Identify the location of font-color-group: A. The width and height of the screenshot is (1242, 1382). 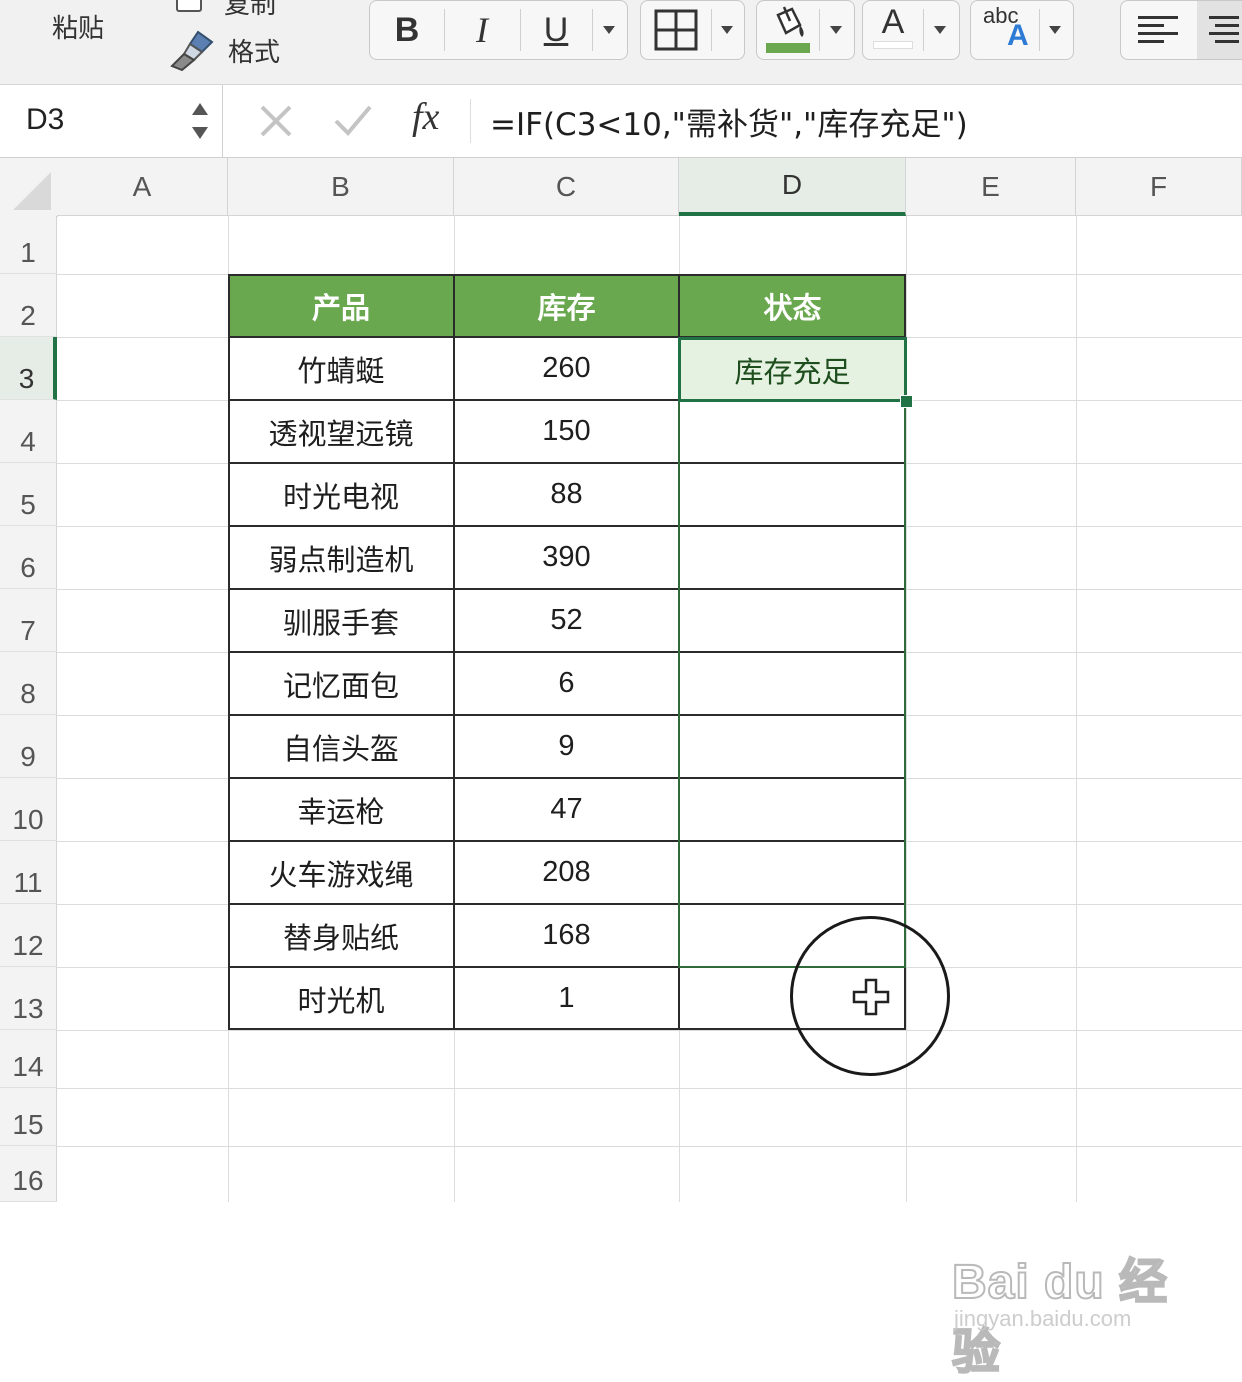
(911, 30).